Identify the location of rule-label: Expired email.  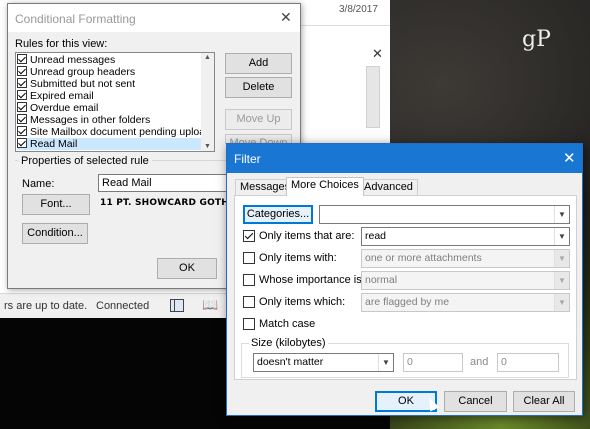
(62, 96).